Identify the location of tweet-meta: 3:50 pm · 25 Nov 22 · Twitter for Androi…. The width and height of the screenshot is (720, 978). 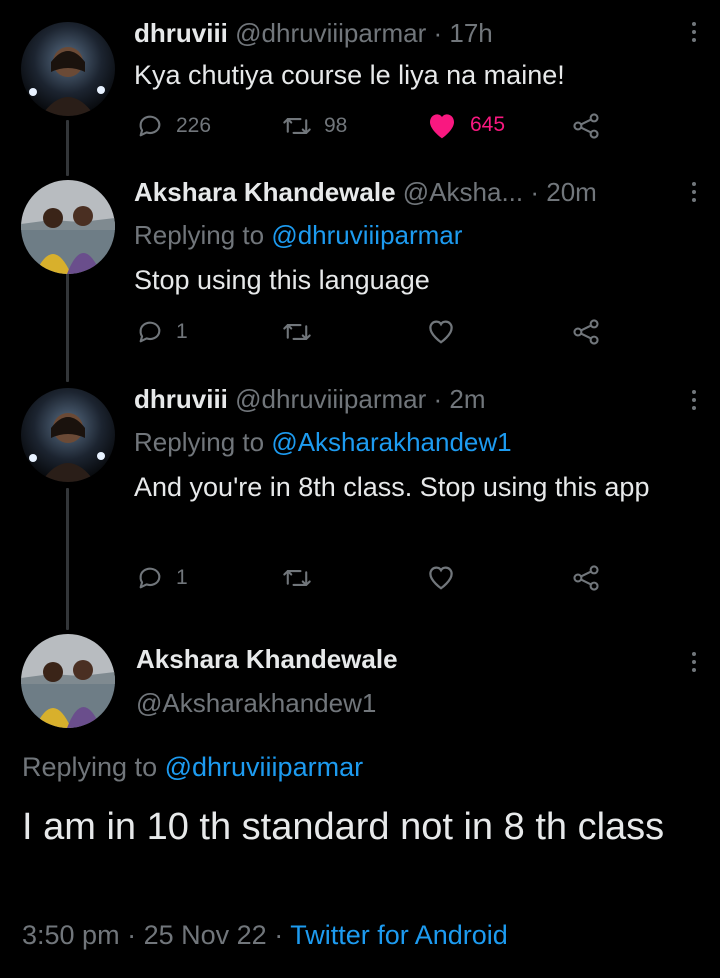
(265, 935).